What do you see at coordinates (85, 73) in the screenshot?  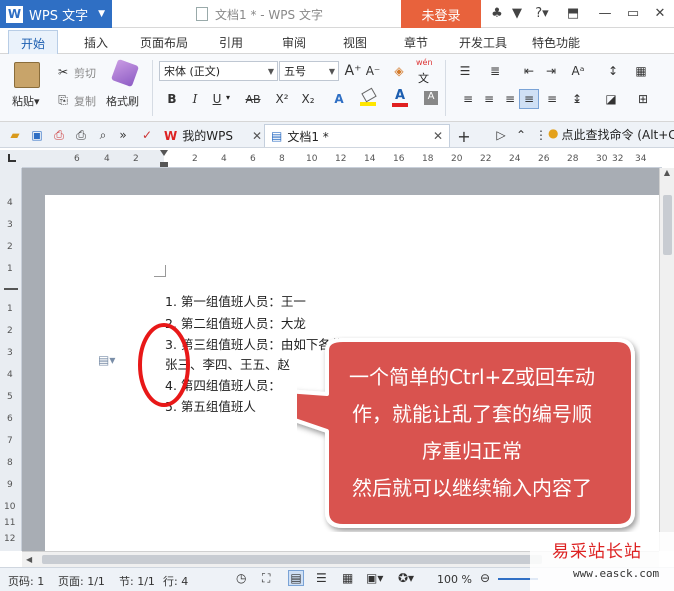 I see `cut-button: 剪切` at bounding box center [85, 73].